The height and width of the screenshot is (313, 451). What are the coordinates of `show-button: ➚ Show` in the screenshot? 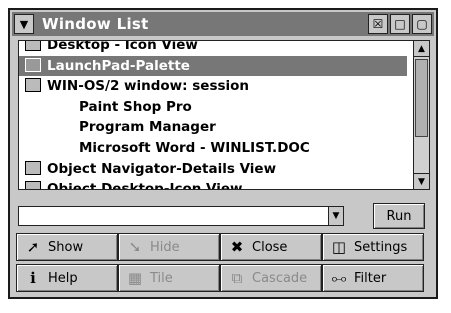 It's located at (67, 247).